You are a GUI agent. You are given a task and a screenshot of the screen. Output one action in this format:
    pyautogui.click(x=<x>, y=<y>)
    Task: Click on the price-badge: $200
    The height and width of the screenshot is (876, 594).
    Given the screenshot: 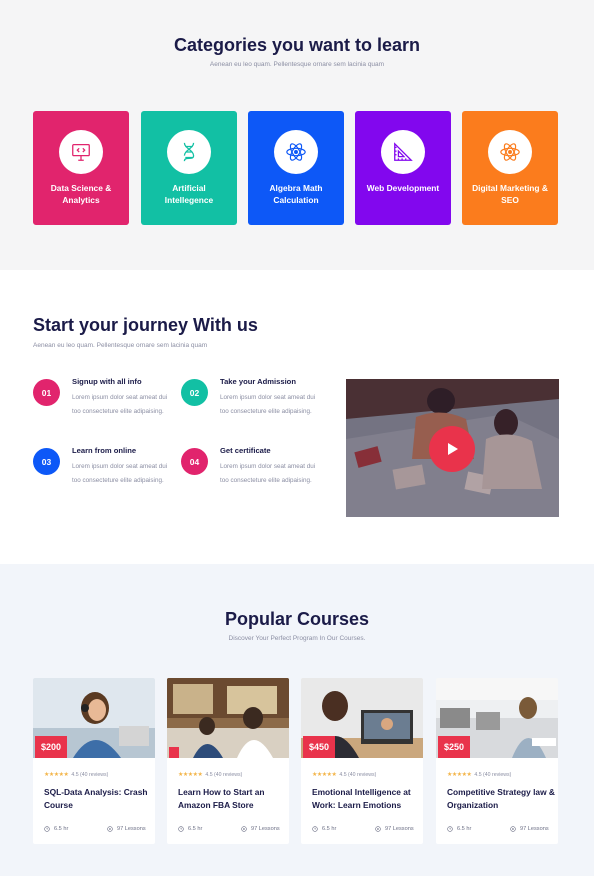 What is the action you would take?
    pyautogui.click(x=51, y=747)
    